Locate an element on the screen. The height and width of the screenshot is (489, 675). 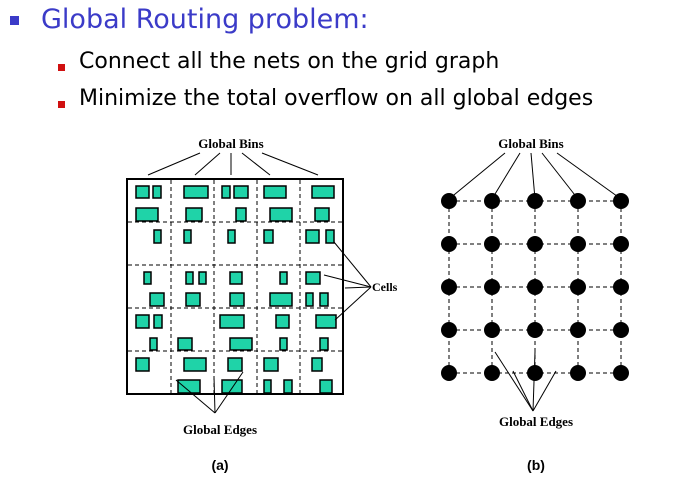
figure-a-global-edges-label: Global Edges is located at coordinates (220, 429).